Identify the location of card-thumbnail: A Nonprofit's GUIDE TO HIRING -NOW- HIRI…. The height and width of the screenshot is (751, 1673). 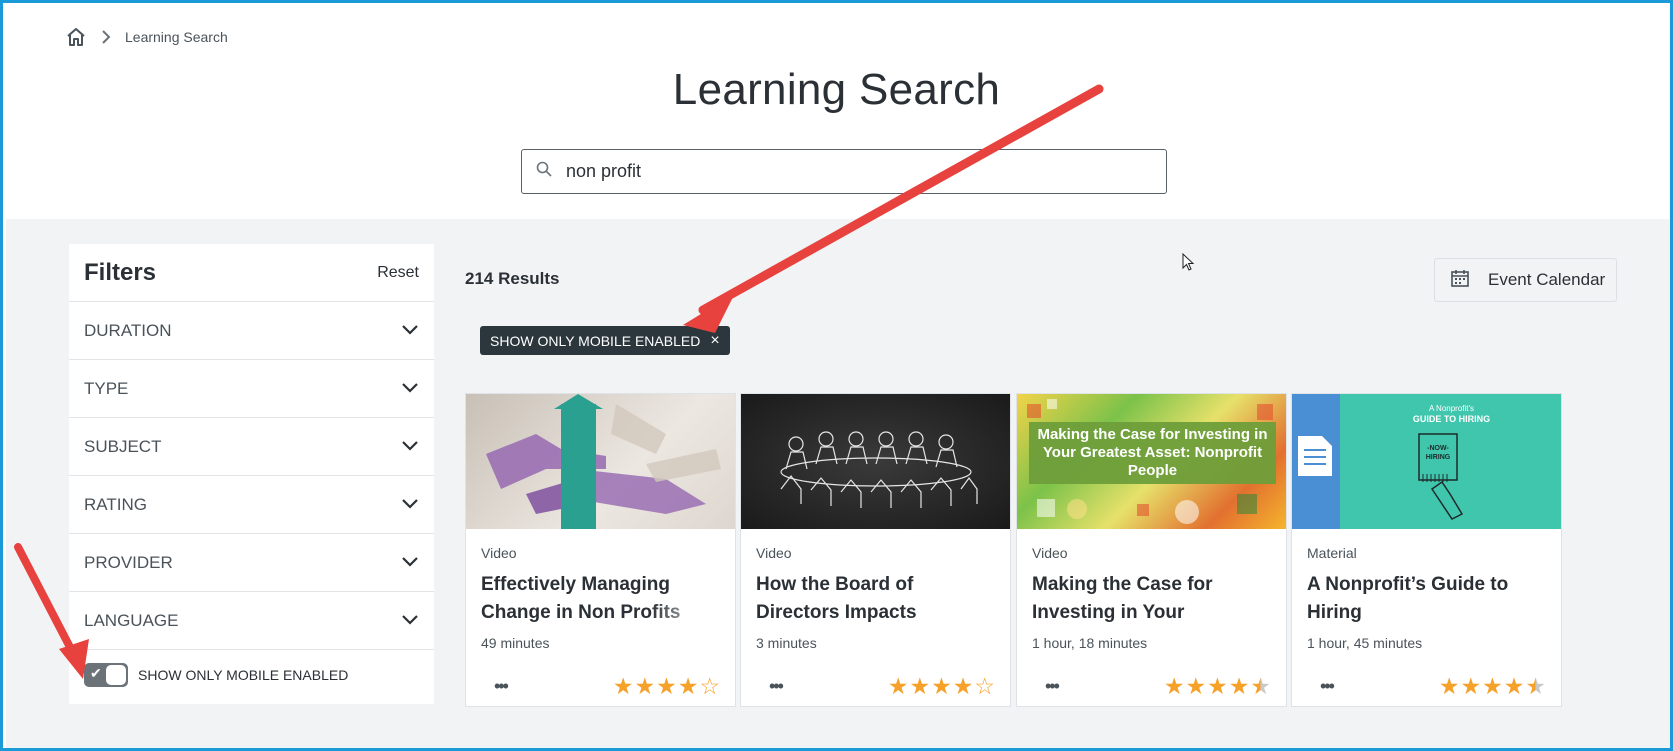
(1426, 461).